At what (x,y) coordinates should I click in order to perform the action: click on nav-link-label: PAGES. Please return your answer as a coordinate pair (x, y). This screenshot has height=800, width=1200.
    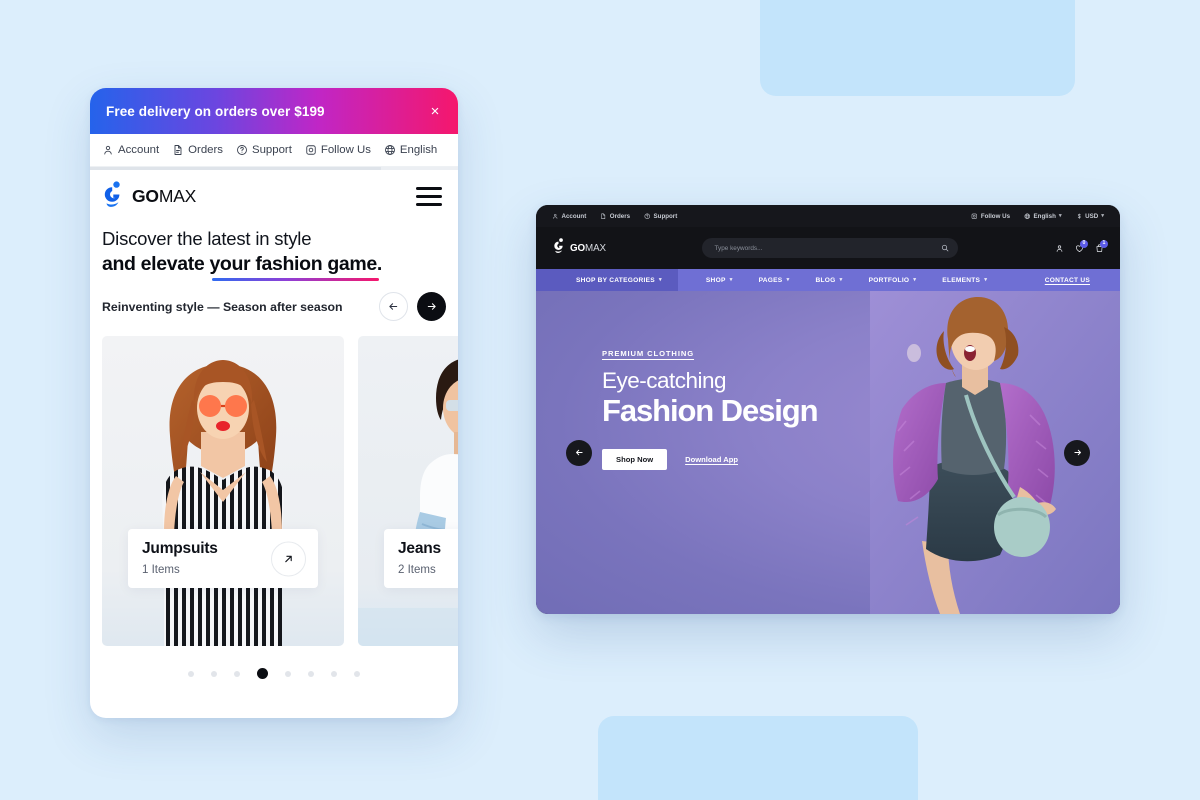
    Looking at the image, I should click on (770, 280).